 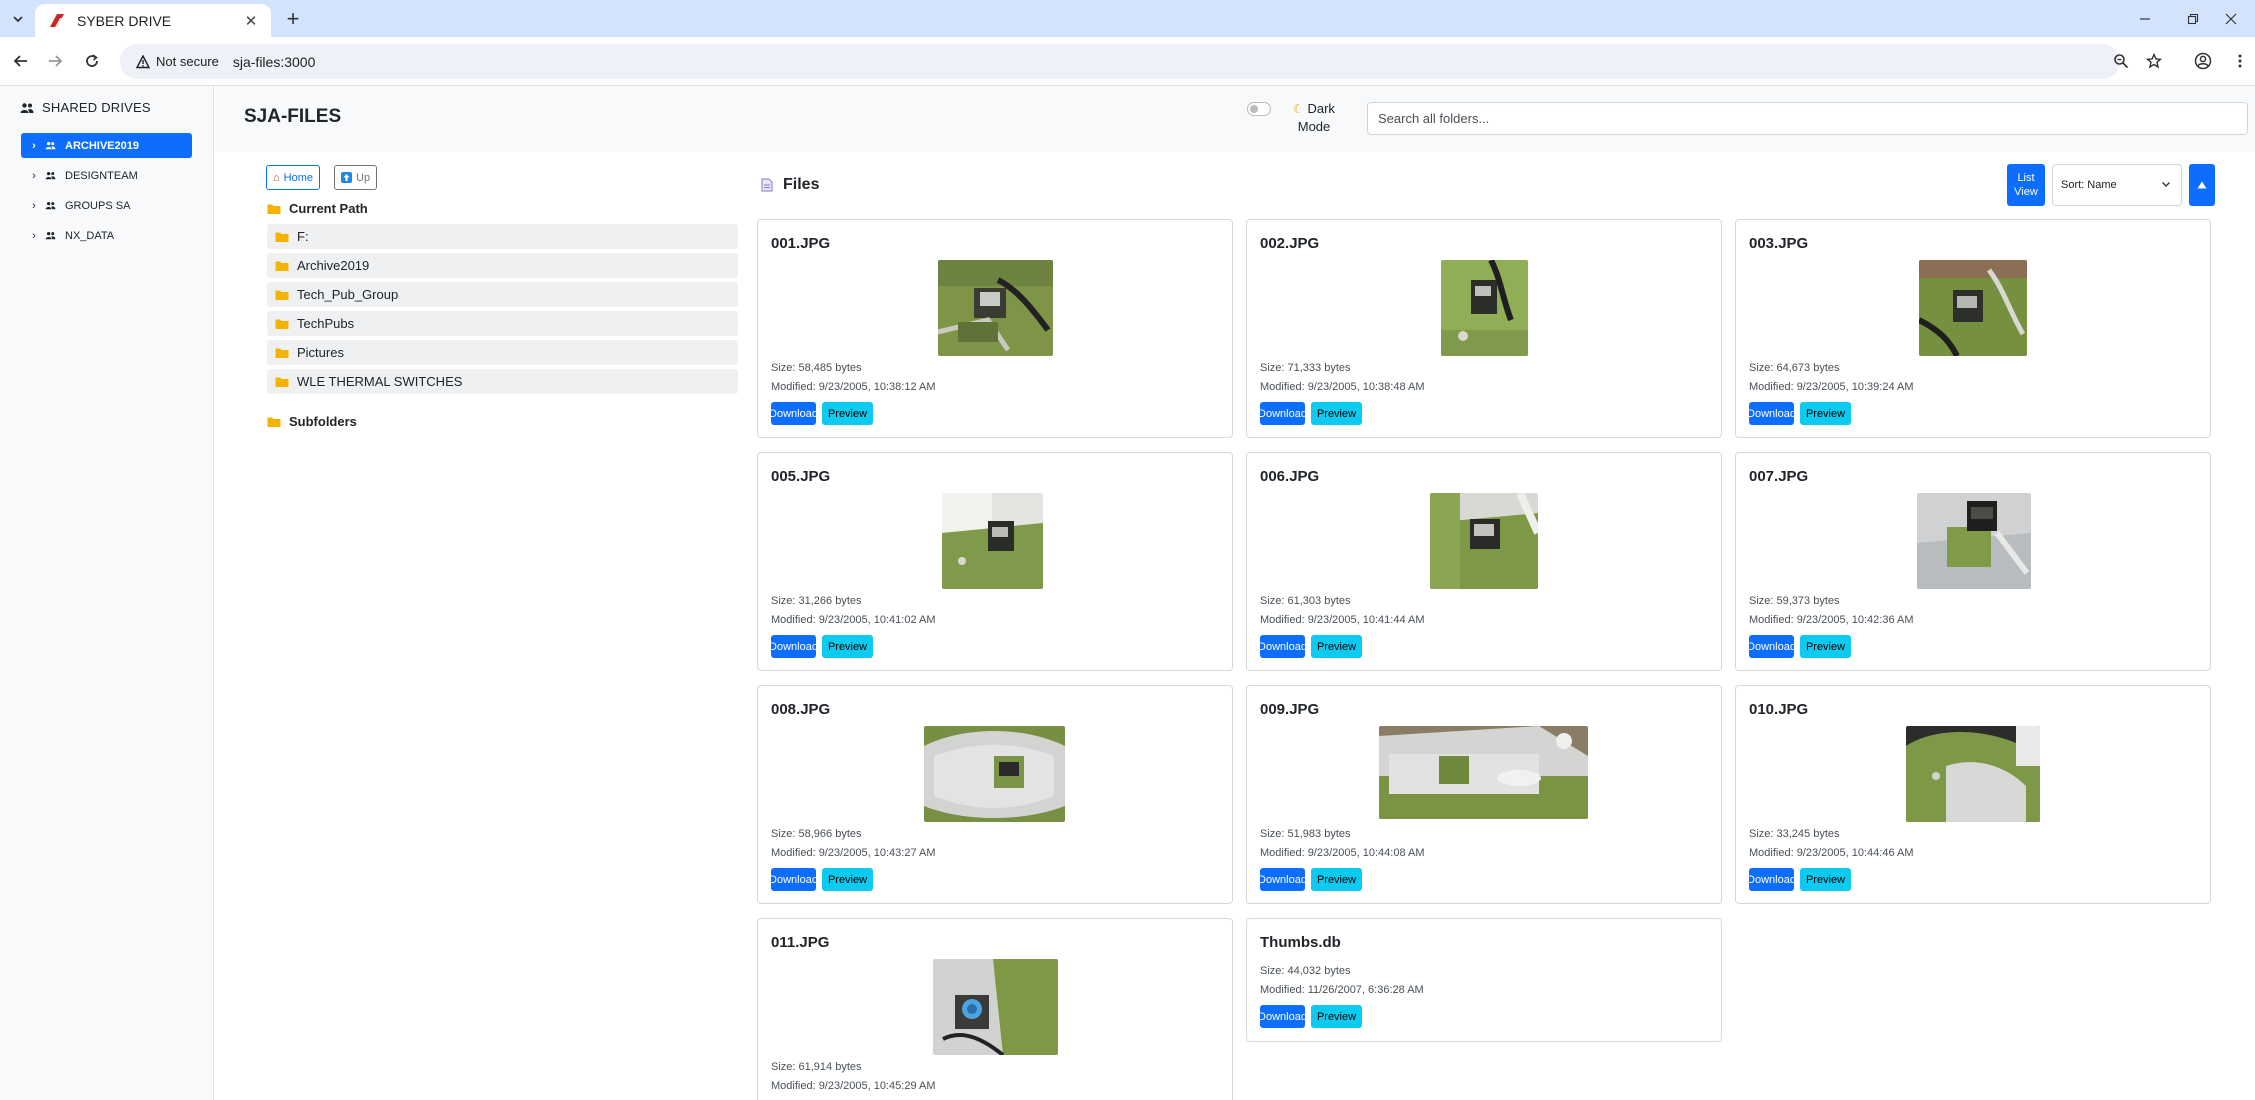 I want to click on drive-item-nx-data: › NX_DATA, so click(x=106, y=235).